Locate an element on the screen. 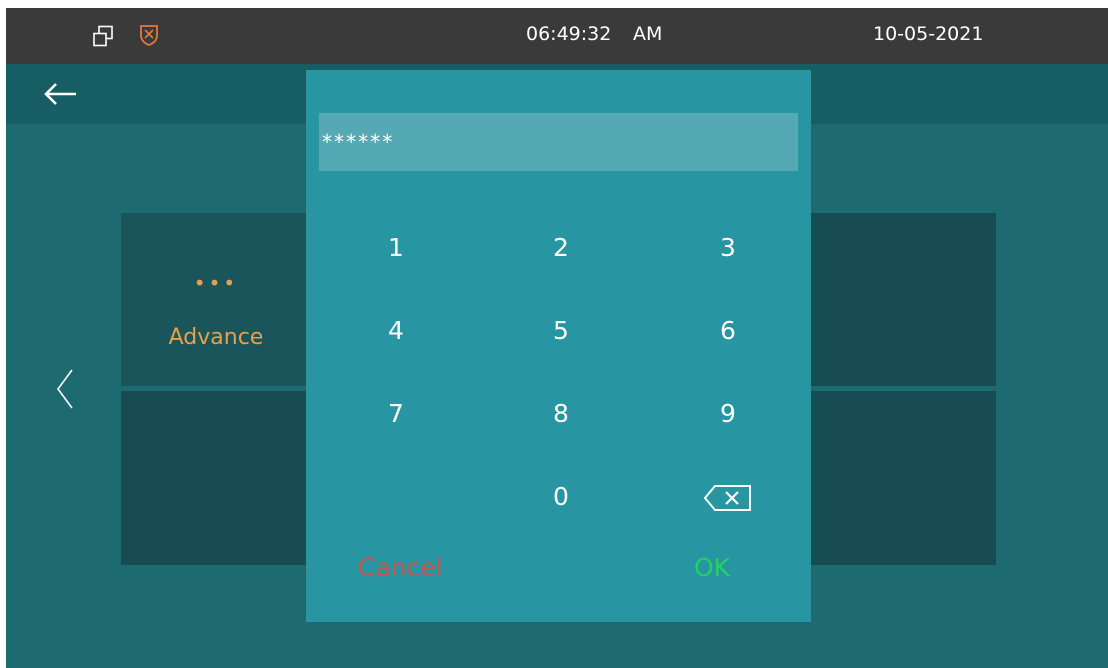 Image resolution: width=1108 pixels, height=668 pixels. tile-empty-bottom-right is located at coordinates (902, 478).